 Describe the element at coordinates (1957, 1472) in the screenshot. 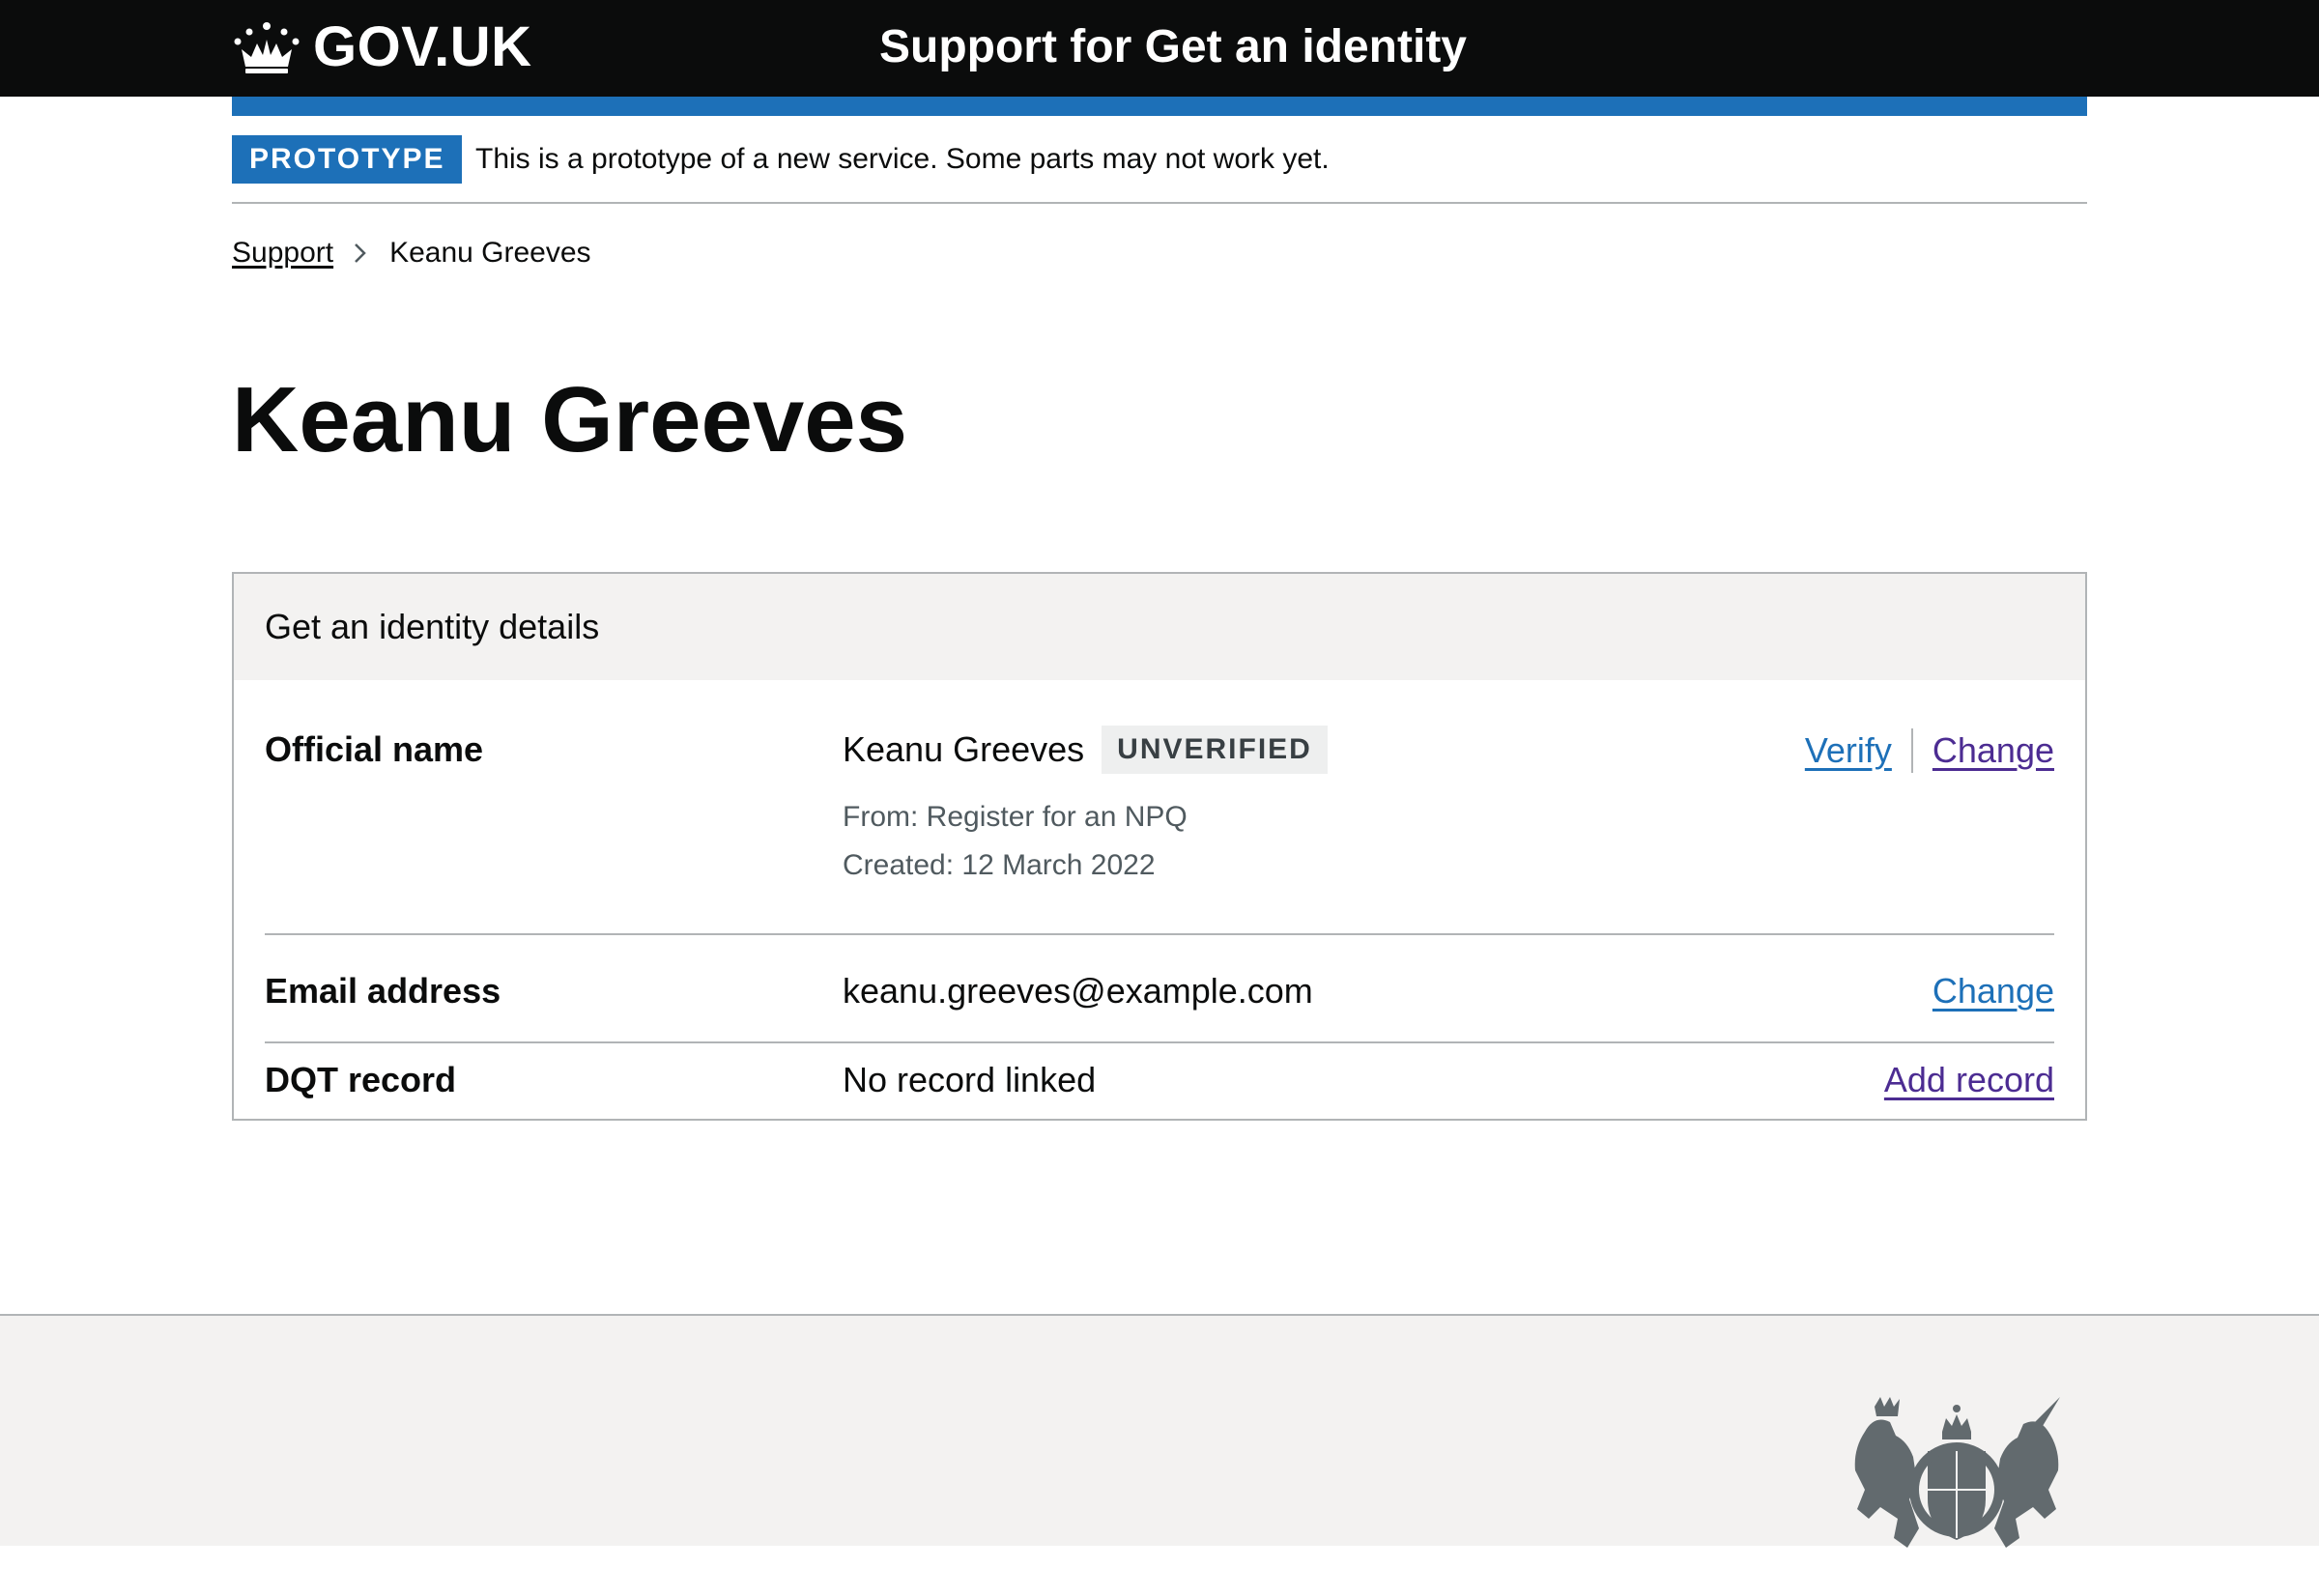

I see `royal-crest-icon` at that location.